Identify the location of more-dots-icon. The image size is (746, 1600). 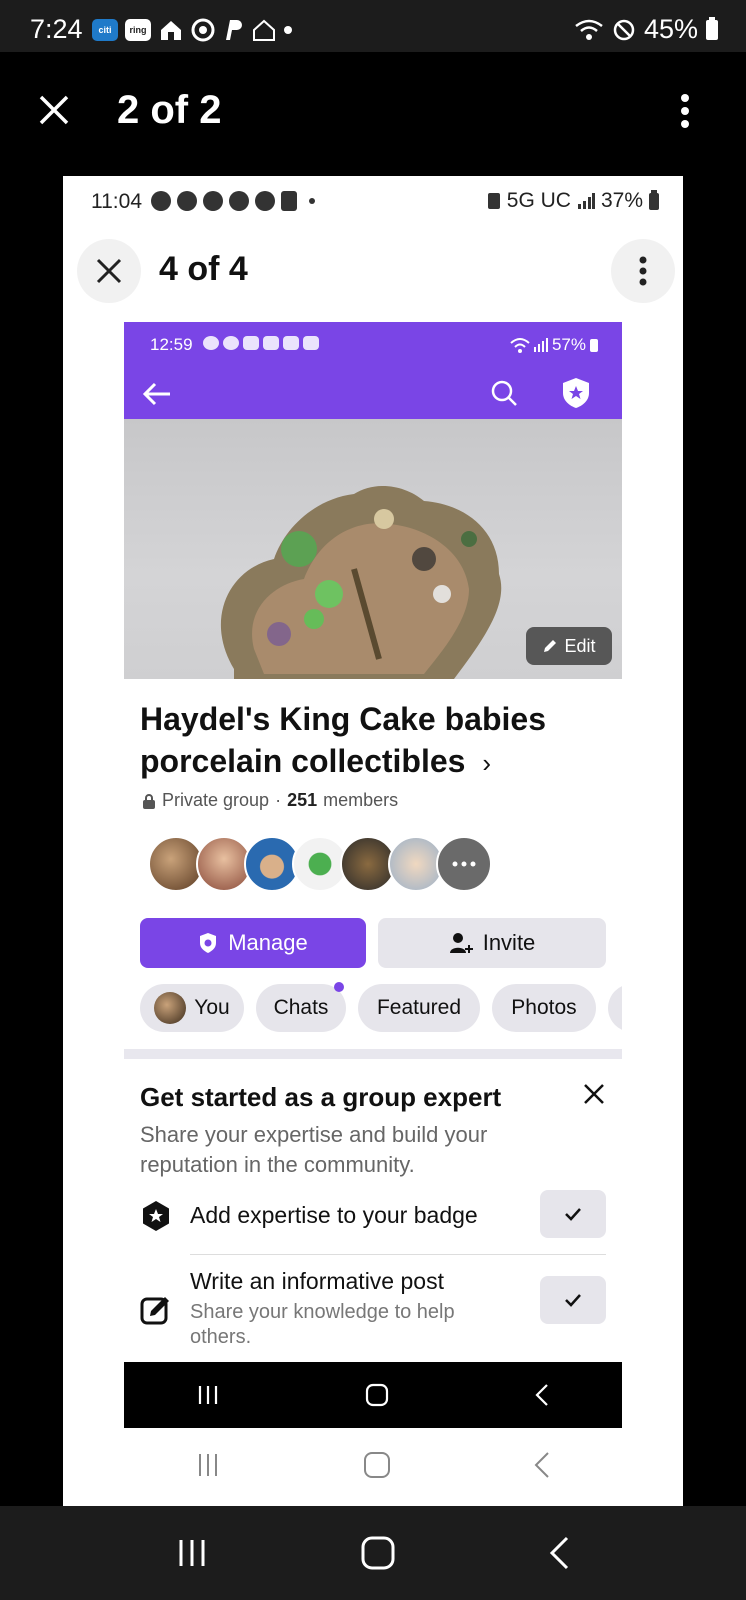
(464, 864).